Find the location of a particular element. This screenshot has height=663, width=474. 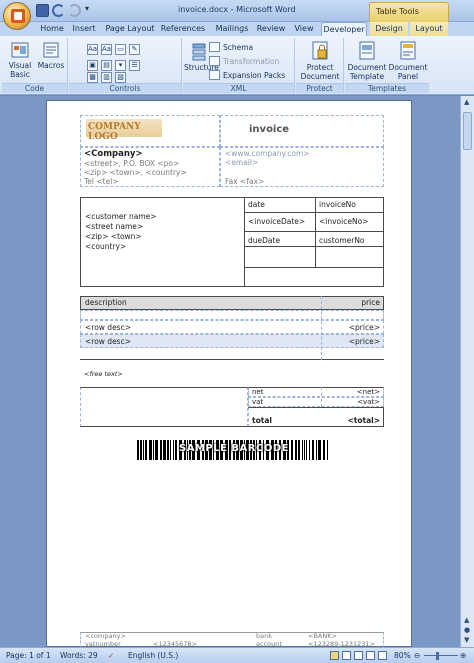

date-label-cell: date is located at coordinates (280, 205).